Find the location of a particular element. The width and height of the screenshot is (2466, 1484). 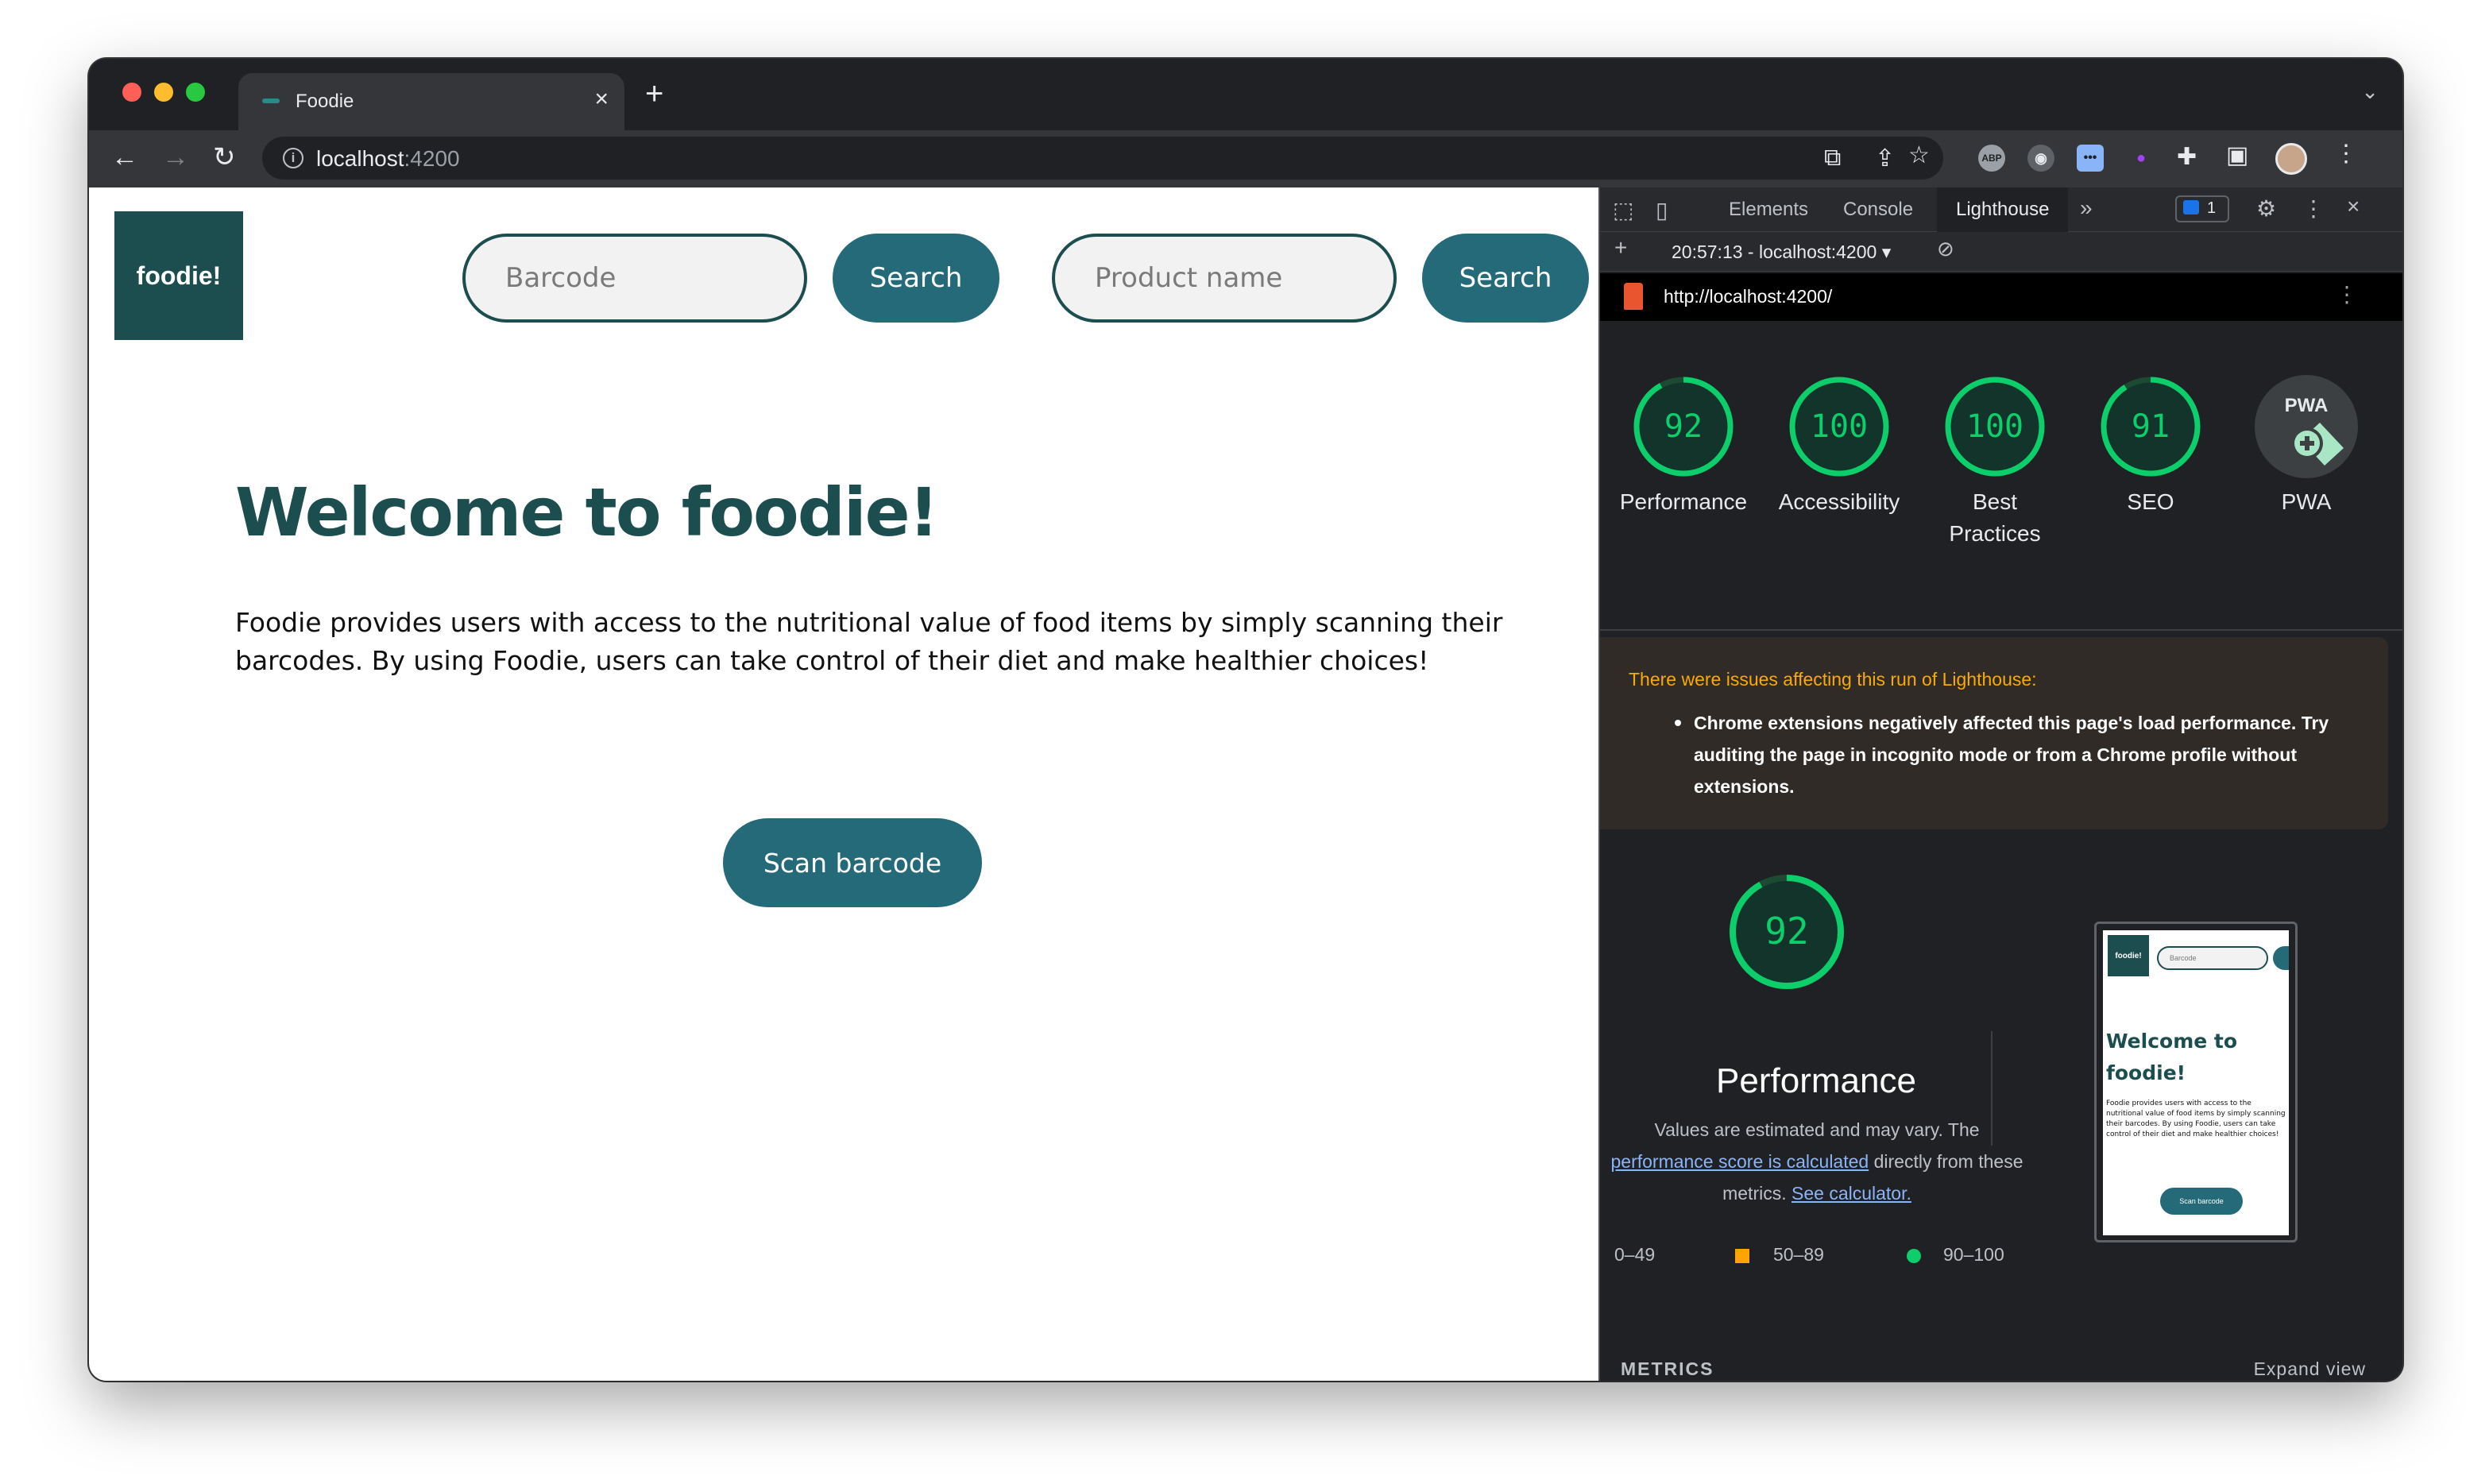

score-seo: 91 SEO is located at coordinates (2150, 447).